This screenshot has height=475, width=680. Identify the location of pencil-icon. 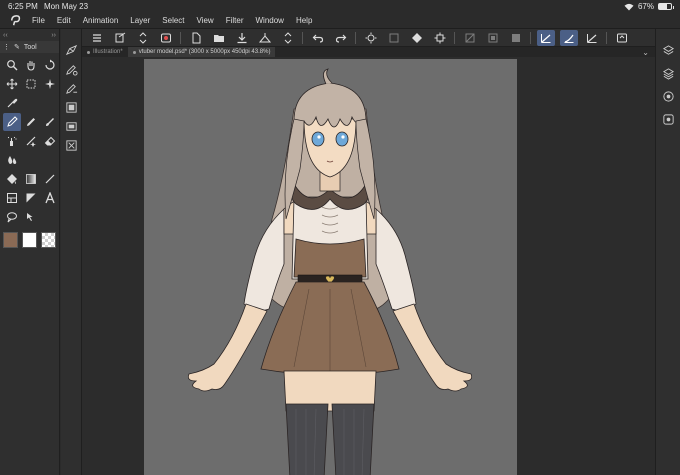
(31, 122).